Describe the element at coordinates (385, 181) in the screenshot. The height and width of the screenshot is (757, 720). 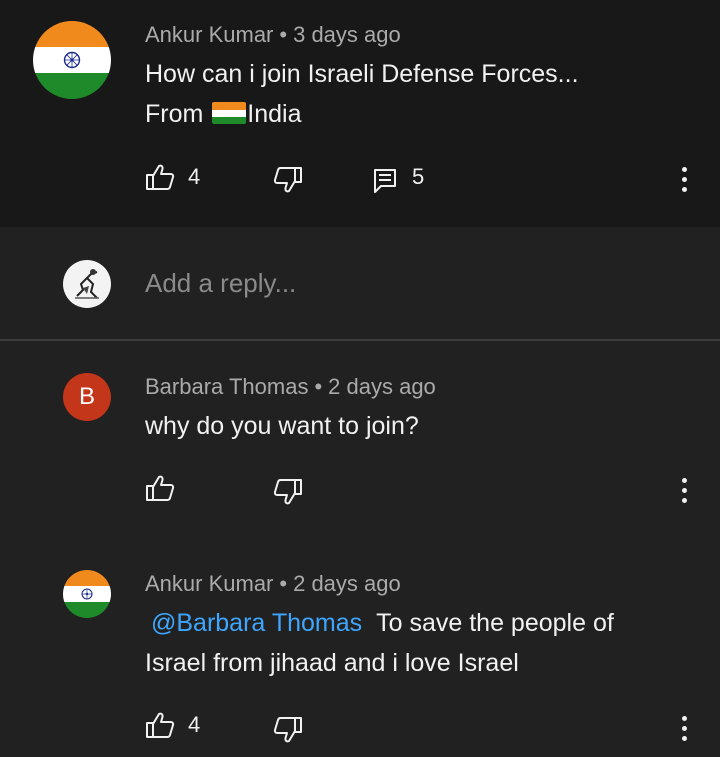
I see `replies-icon` at that location.